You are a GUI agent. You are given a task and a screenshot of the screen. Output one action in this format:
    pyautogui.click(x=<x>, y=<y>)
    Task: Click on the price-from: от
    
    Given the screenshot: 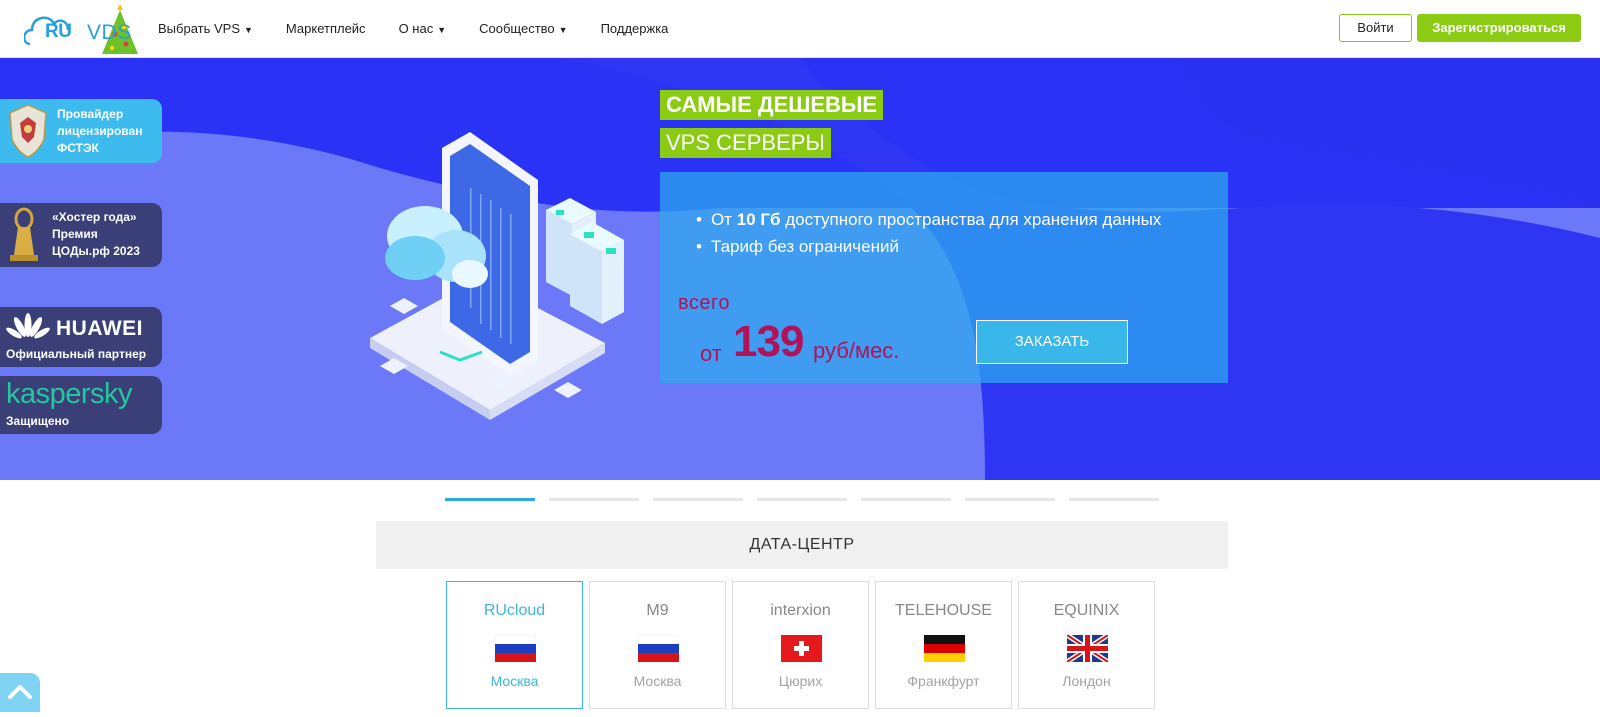 What is the action you would take?
    pyautogui.click(x=711, y=353)
    